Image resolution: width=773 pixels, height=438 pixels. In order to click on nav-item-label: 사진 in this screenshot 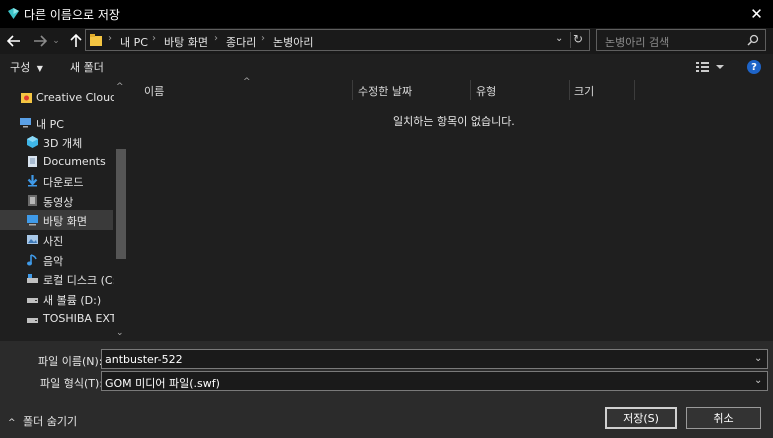, I will do `click(53, 241)`.